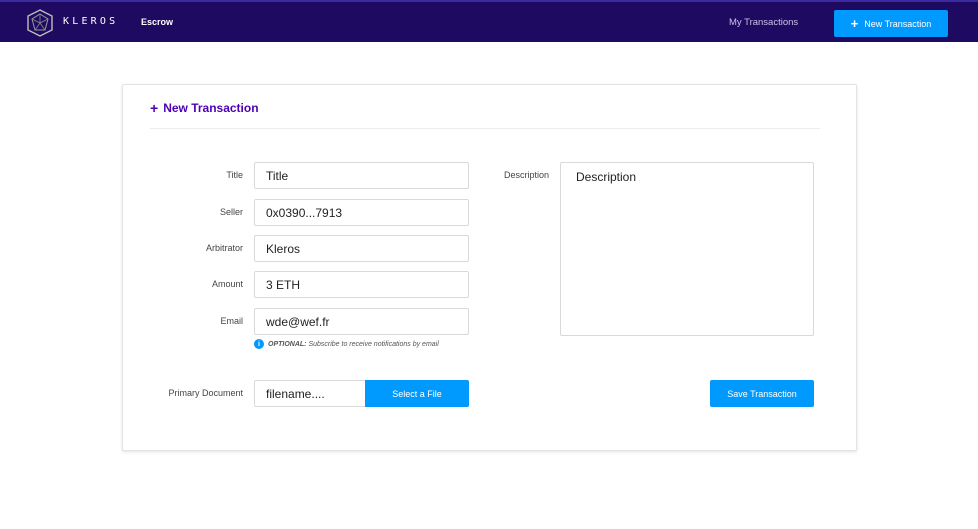  I want to click on arbitrator-label: Arbitrator, so click(224, 248).